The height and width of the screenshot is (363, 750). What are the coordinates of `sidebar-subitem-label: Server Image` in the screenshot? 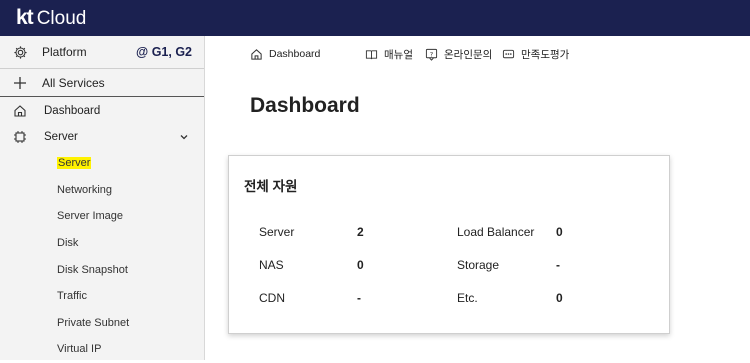 It's located at (90, 216).